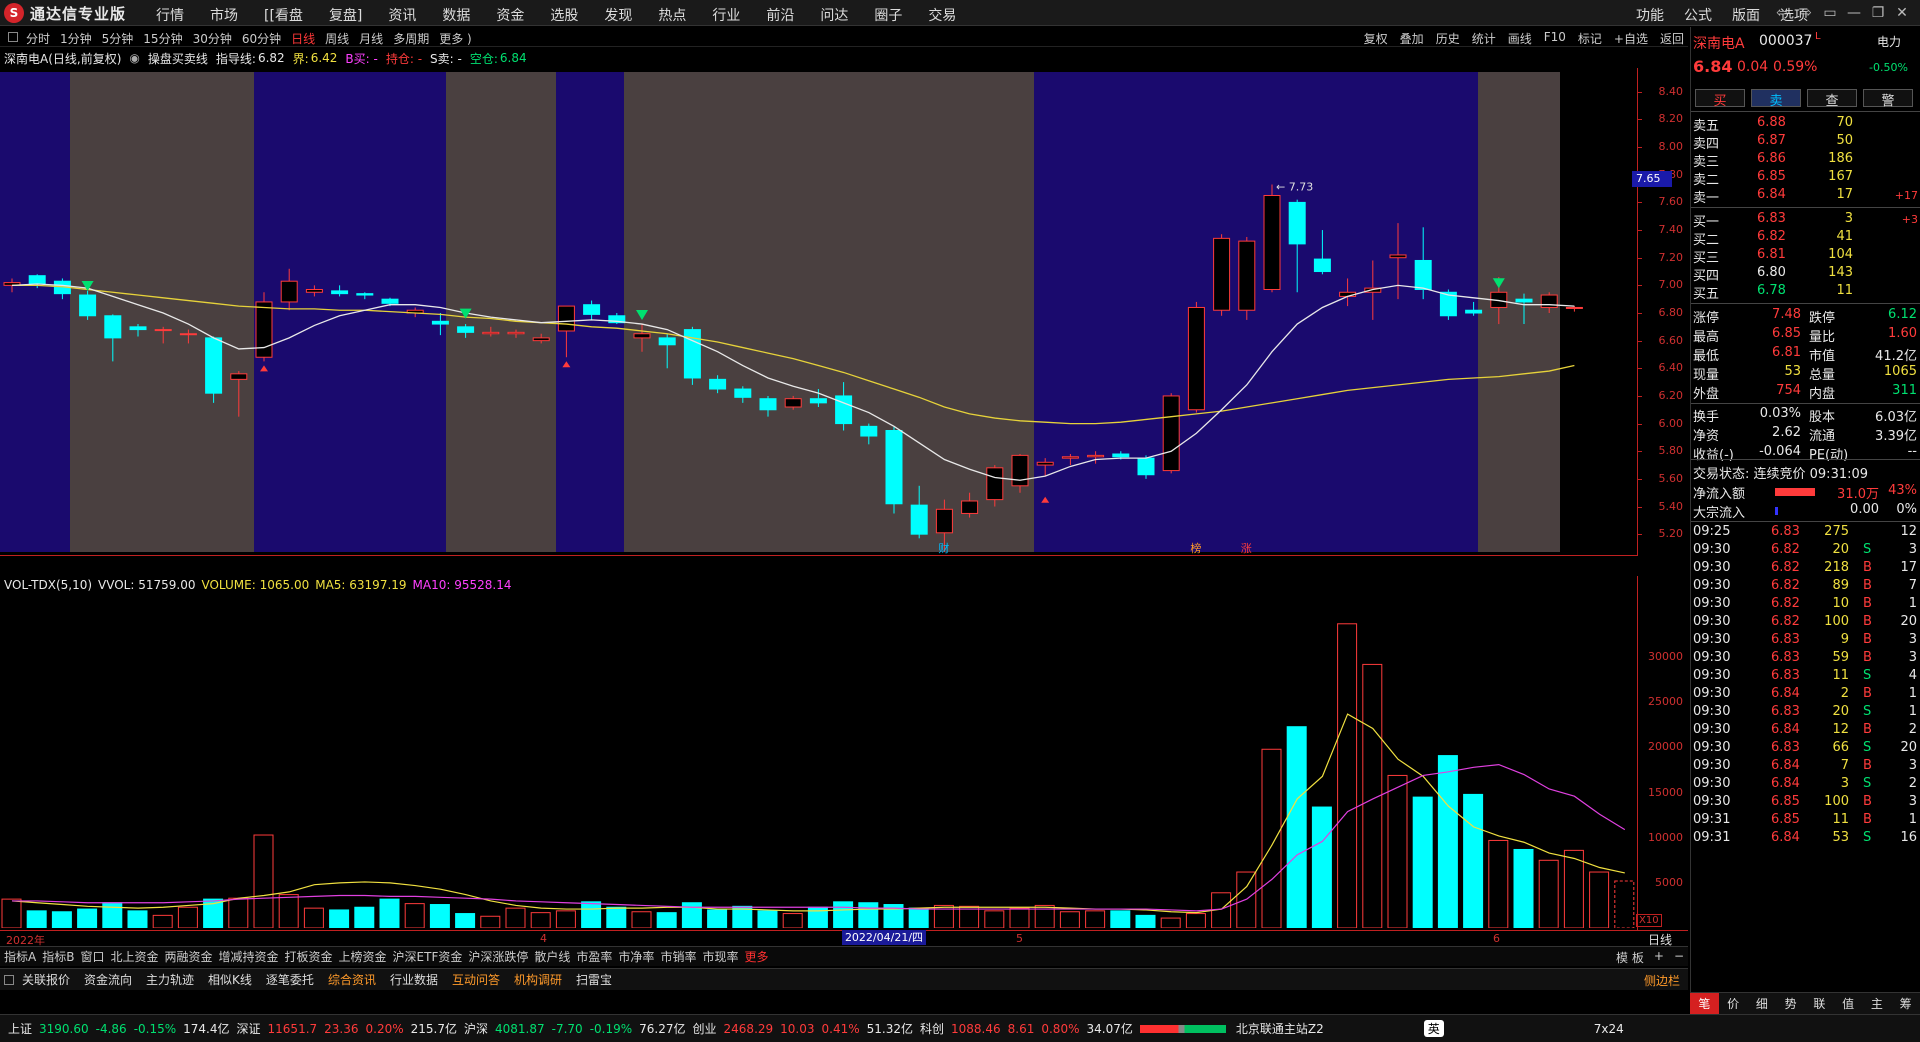  I want to click on restore-icon: ▭, so click(1830, 13).